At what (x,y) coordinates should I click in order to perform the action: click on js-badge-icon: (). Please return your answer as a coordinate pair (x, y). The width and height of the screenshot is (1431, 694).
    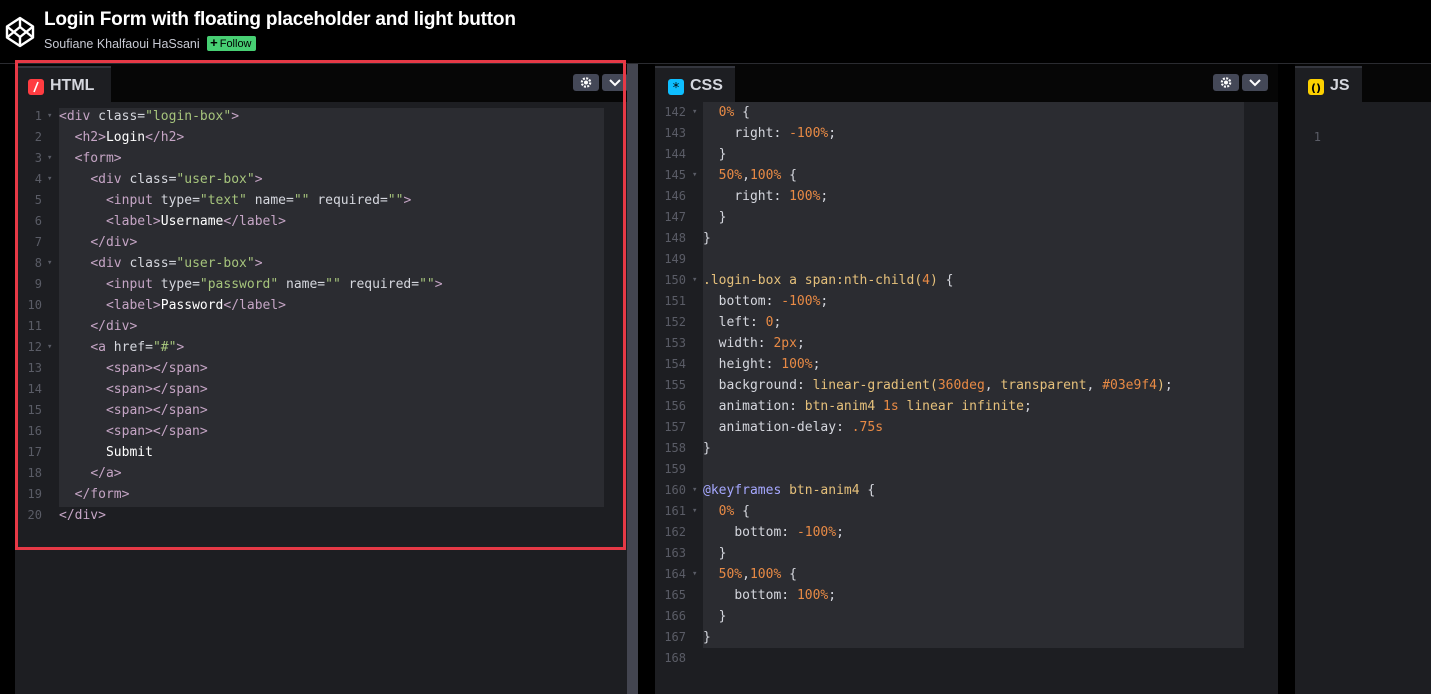
    Looking at the image, I should click on (1316, 87).